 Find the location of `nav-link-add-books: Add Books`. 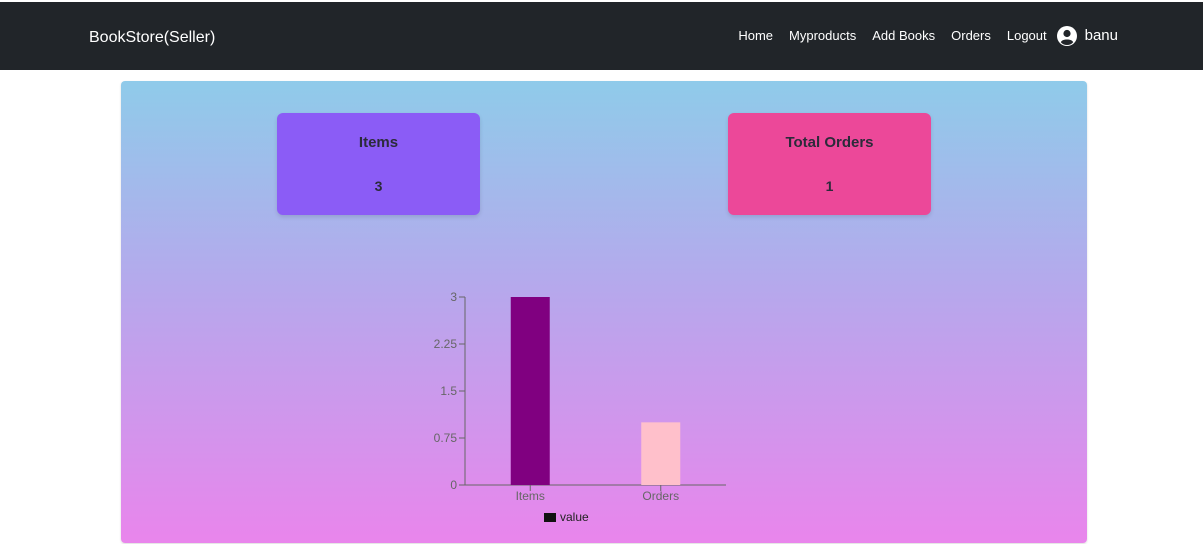

nav-link-add-books: Add Books is located at coordinates (903, 36).